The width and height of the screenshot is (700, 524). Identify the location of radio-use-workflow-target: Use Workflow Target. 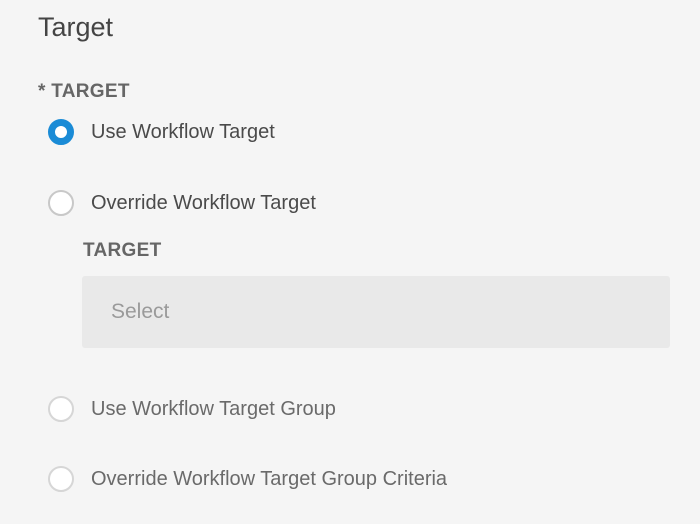
(161, 132).